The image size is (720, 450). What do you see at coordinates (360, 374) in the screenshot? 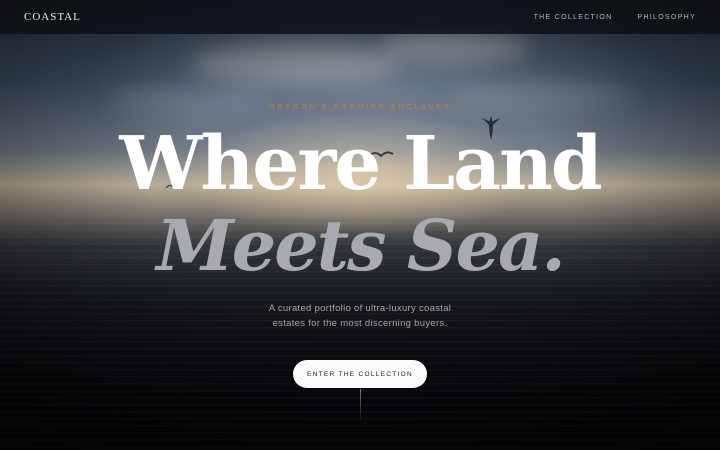
I see `enter-collection-button: ENTER THE COLLECTION` at bounding box center [360, 374].